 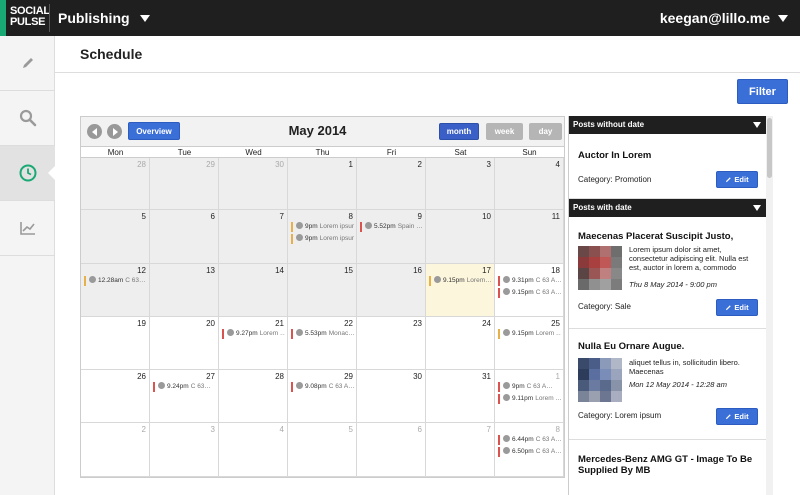 What do you see at coordinates (184, 343) in the screenshot?
I see `calendar-day-cell: 20` at bounding box center [184, 343].